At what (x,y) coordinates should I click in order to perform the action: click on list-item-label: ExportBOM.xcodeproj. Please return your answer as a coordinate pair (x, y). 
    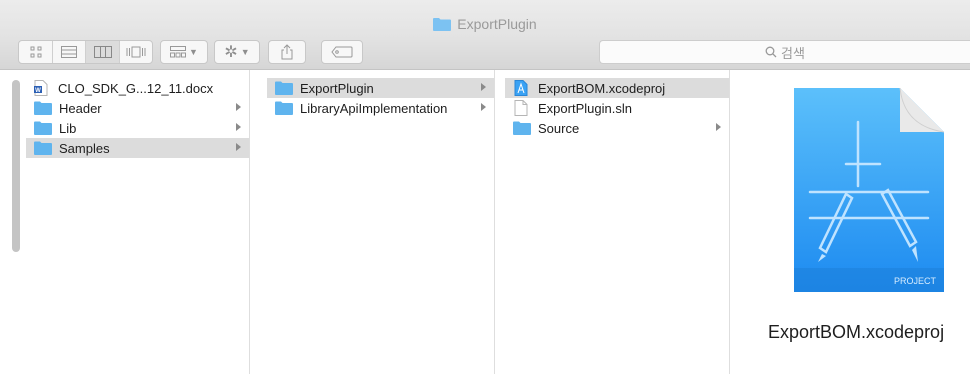
    Looking at the image, I should click on (602, 88).